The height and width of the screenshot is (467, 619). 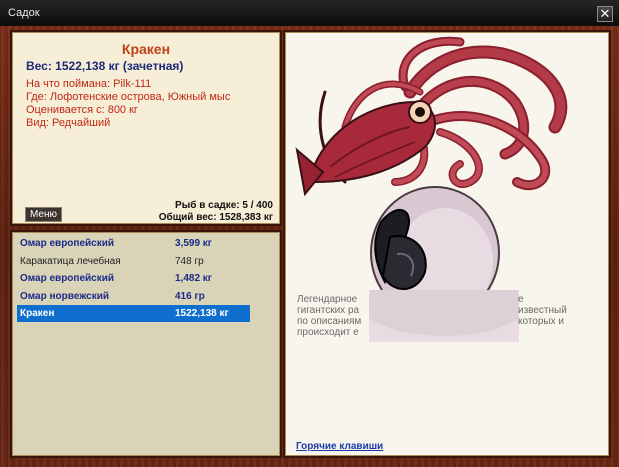 I want to click on list-item: Каракатица лечебная 748 гр, so click(x=133, y=261).